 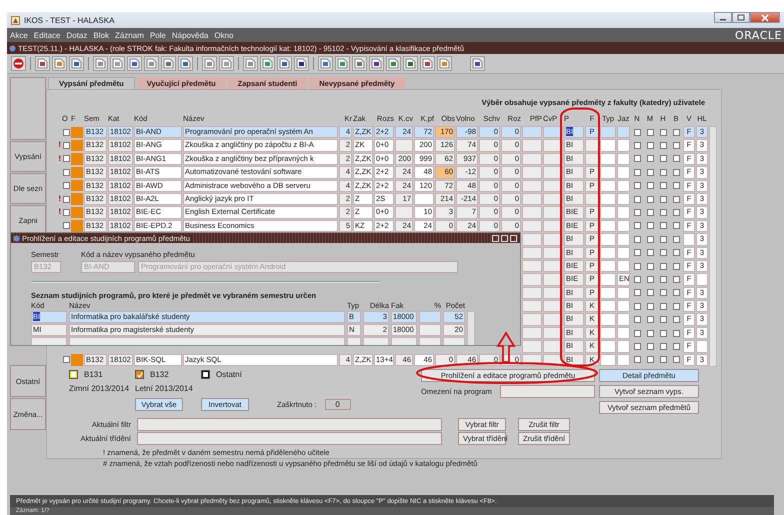 What do you see at coordinates (224, 35) in the screenshot?
I see `menu-item: Okno` at bounding box center [224, 35].